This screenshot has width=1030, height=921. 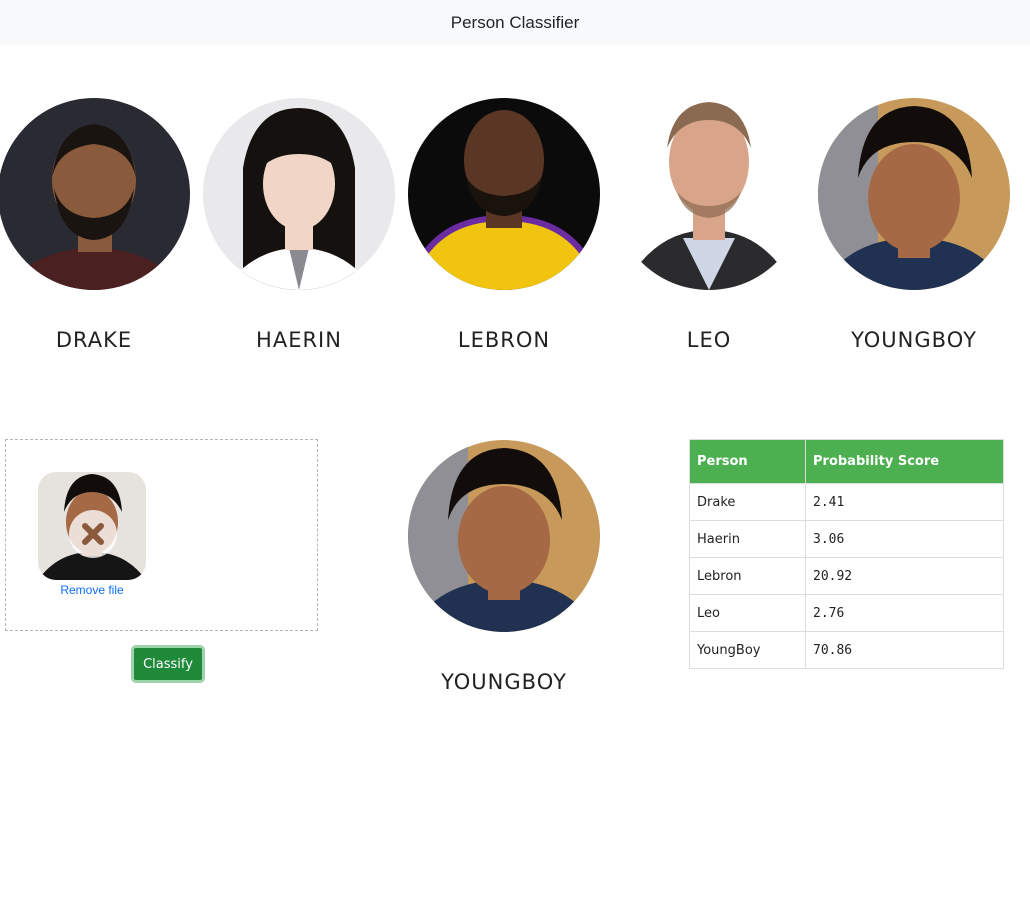 I want to click on score-cell: 70.86, so click(x=904, y=650).